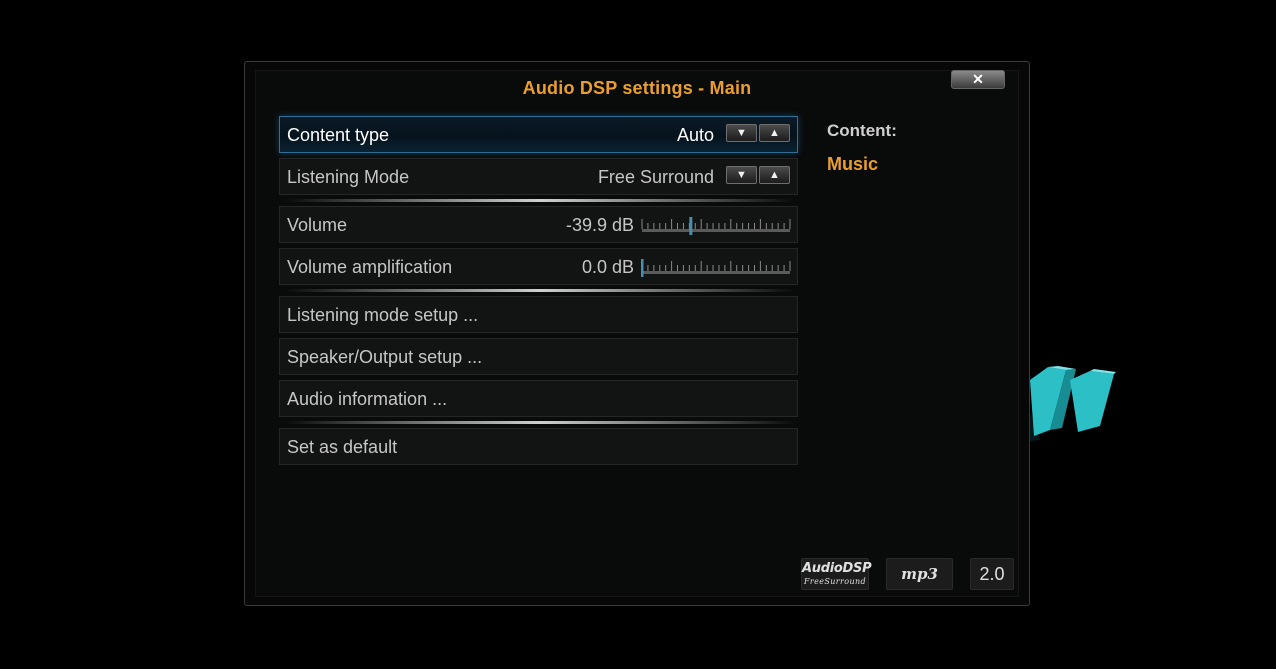 The height and width of the screenshot is (669, 1276). I want to click on close-icon: ✕, so click(978, 79).